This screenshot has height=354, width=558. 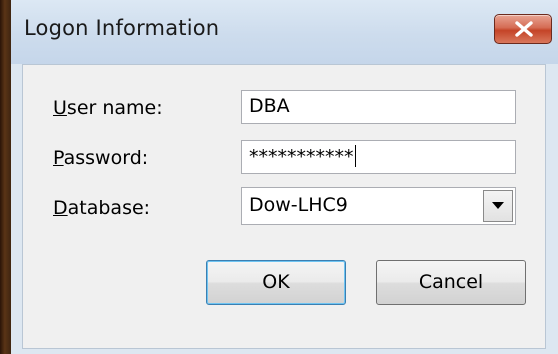 I want to click on username-label-mnemonic: U, so click(x=60, y=108).